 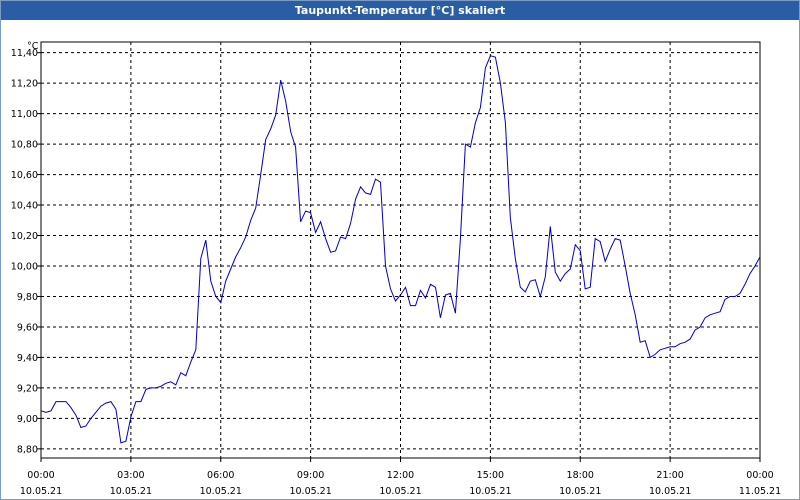 I want to click on x-tick-date: 11.05.21, so click(x=760, y=491).